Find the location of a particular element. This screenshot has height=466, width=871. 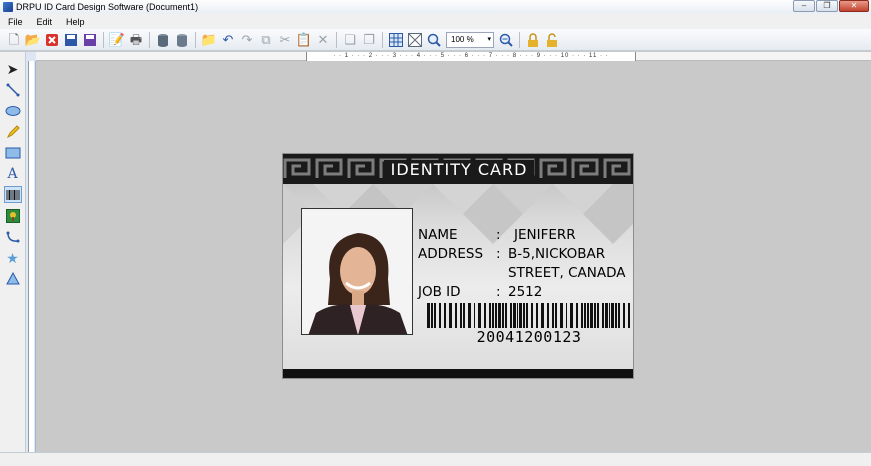

barcode-tool-icon is located at coordinates (12, 194).